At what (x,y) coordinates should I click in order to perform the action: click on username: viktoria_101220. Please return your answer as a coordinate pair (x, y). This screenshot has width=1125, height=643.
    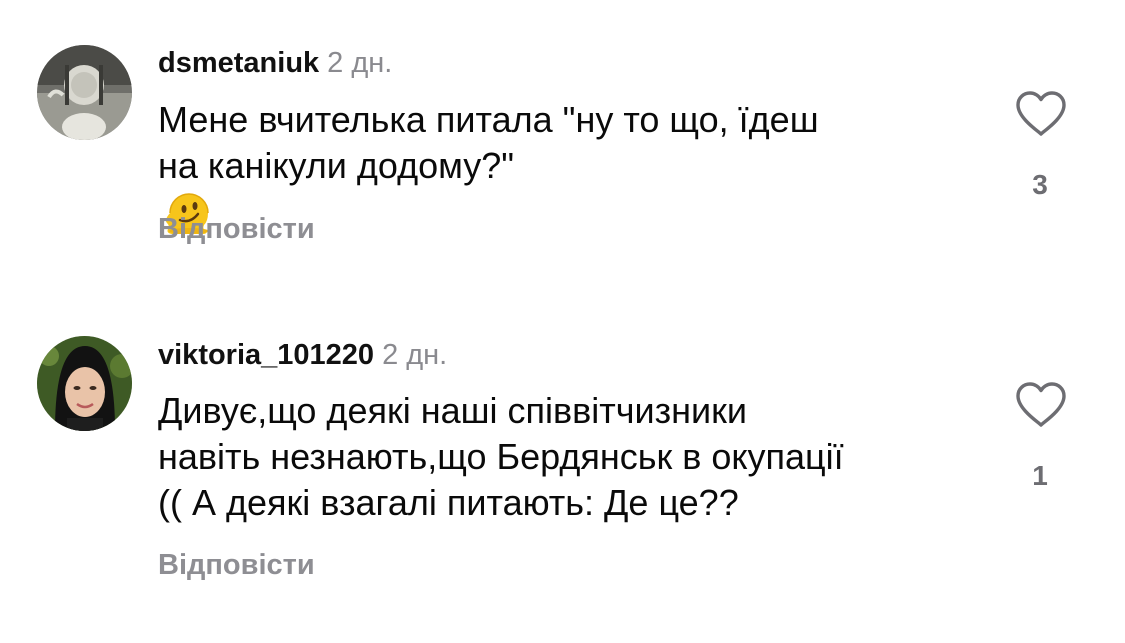
    Looking at the image, I should click on (266, 355).